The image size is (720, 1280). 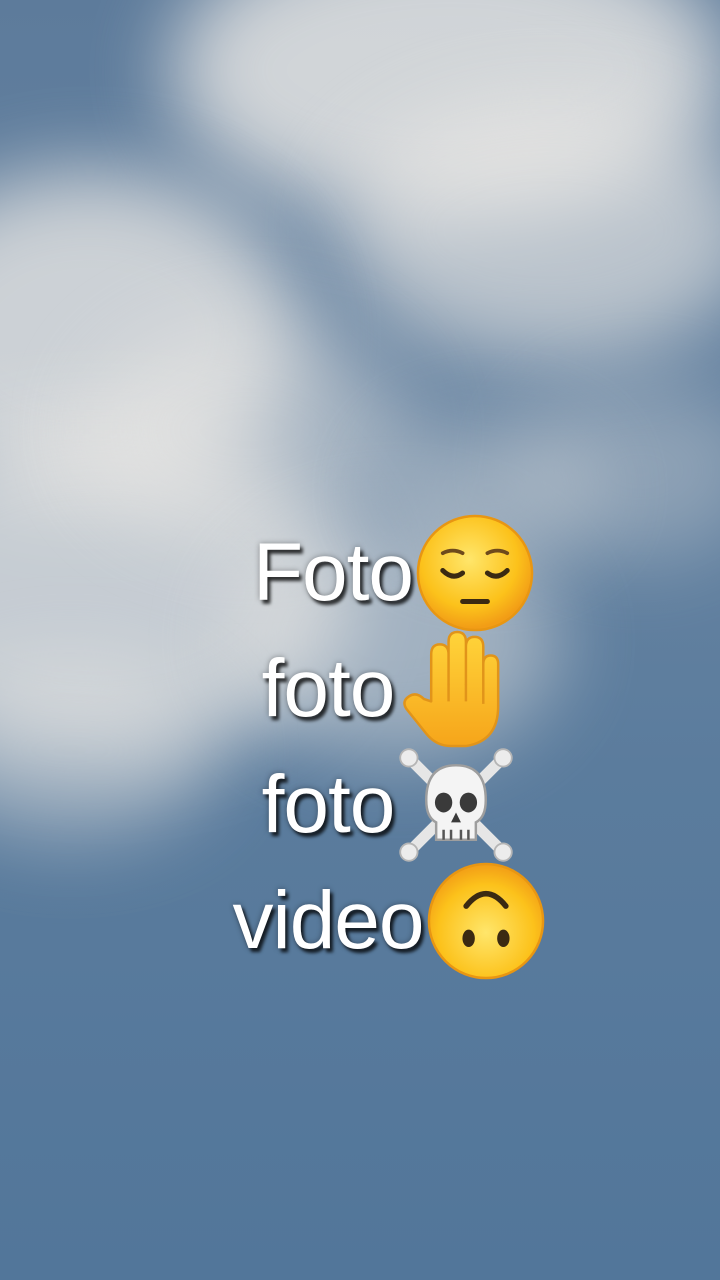 What do you see at coordinates (250, 430) in the screenshot?
I see `cloud` at bounding box center [250, 430].